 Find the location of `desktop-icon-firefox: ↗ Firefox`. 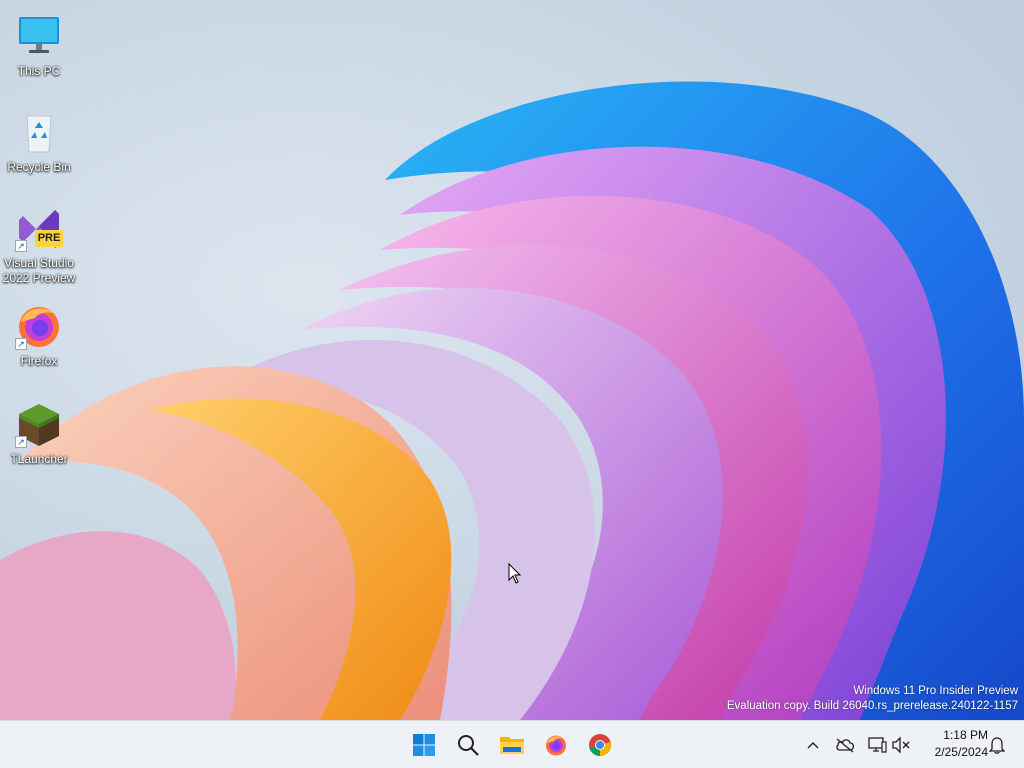

desktop-icon-firefox: ↗ Firefox is located at coordinates (39, 342).